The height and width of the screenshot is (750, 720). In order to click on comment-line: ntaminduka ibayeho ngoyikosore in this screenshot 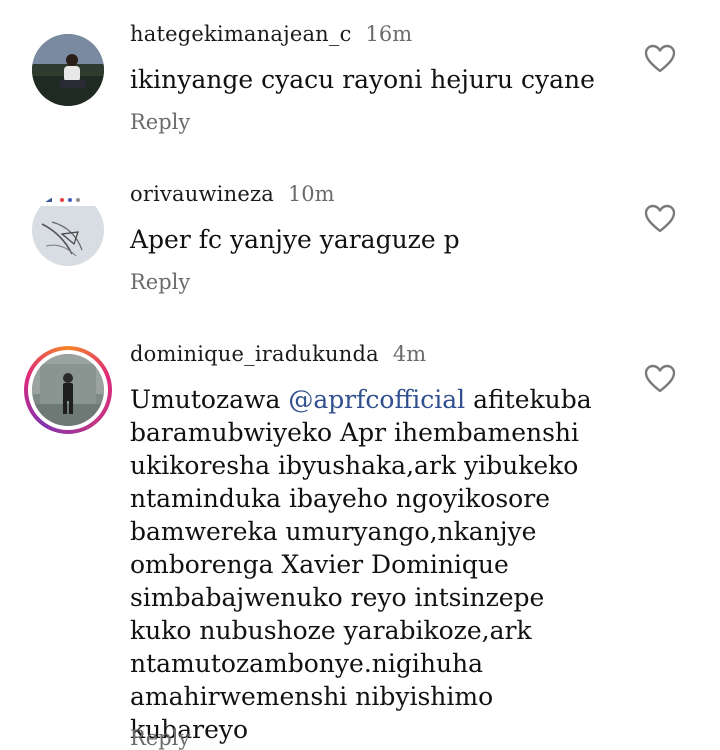, I will do `click(340, 498)`.